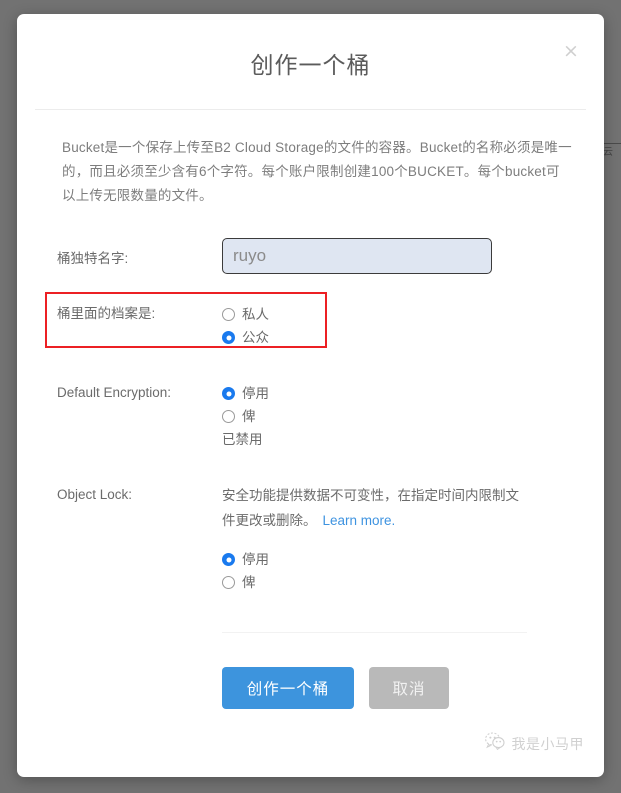 The height and width of the screenshot is (793, 621). Describe the element at coordinates (288, 688) in the screenshot. I see `create-bucket-button: 创作一个桶` at that location.